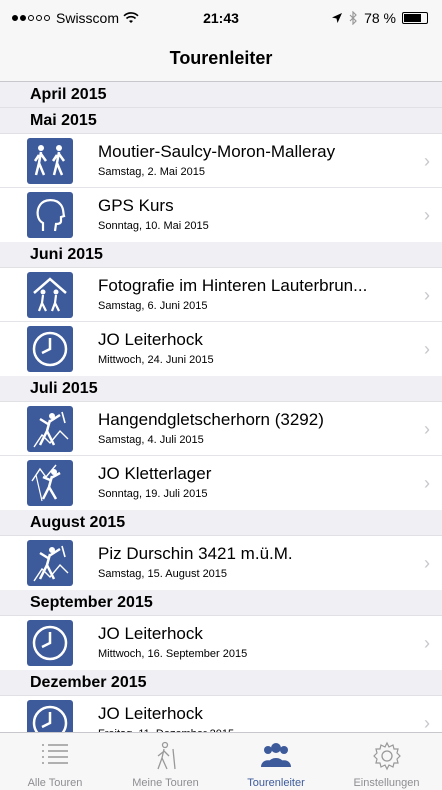 This screenshot has height=790, width=442. What do you see at coordinates (221, 523) in the screenshot?
I see `section-header: August 2015` at bounding box center [221, 523].